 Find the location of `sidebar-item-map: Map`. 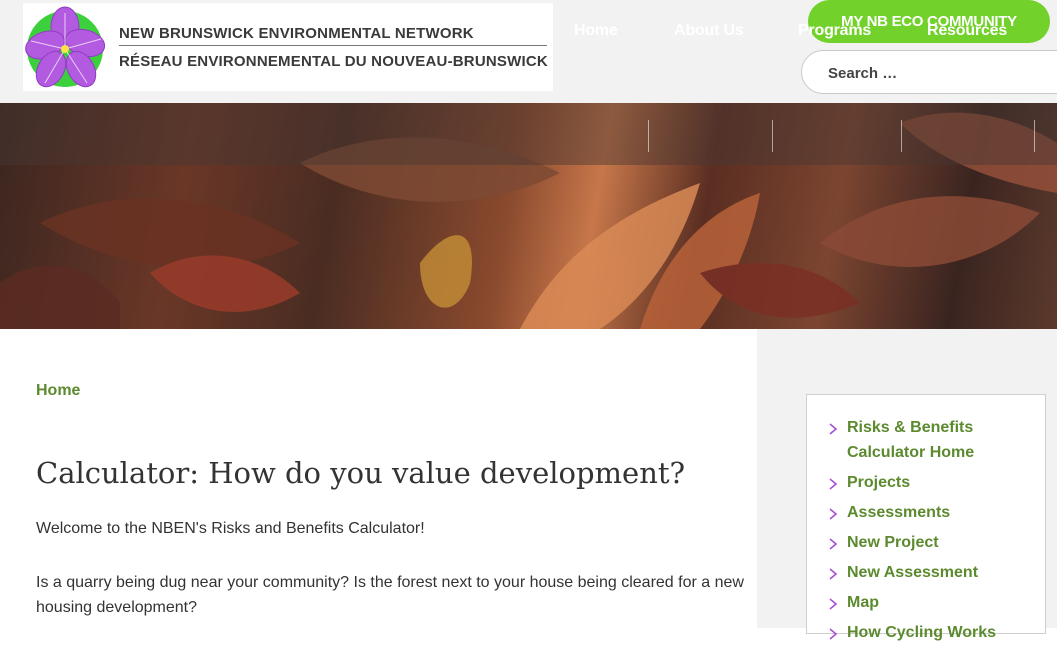

sidebar-item-map: Map is located at coordinates (863, 602).